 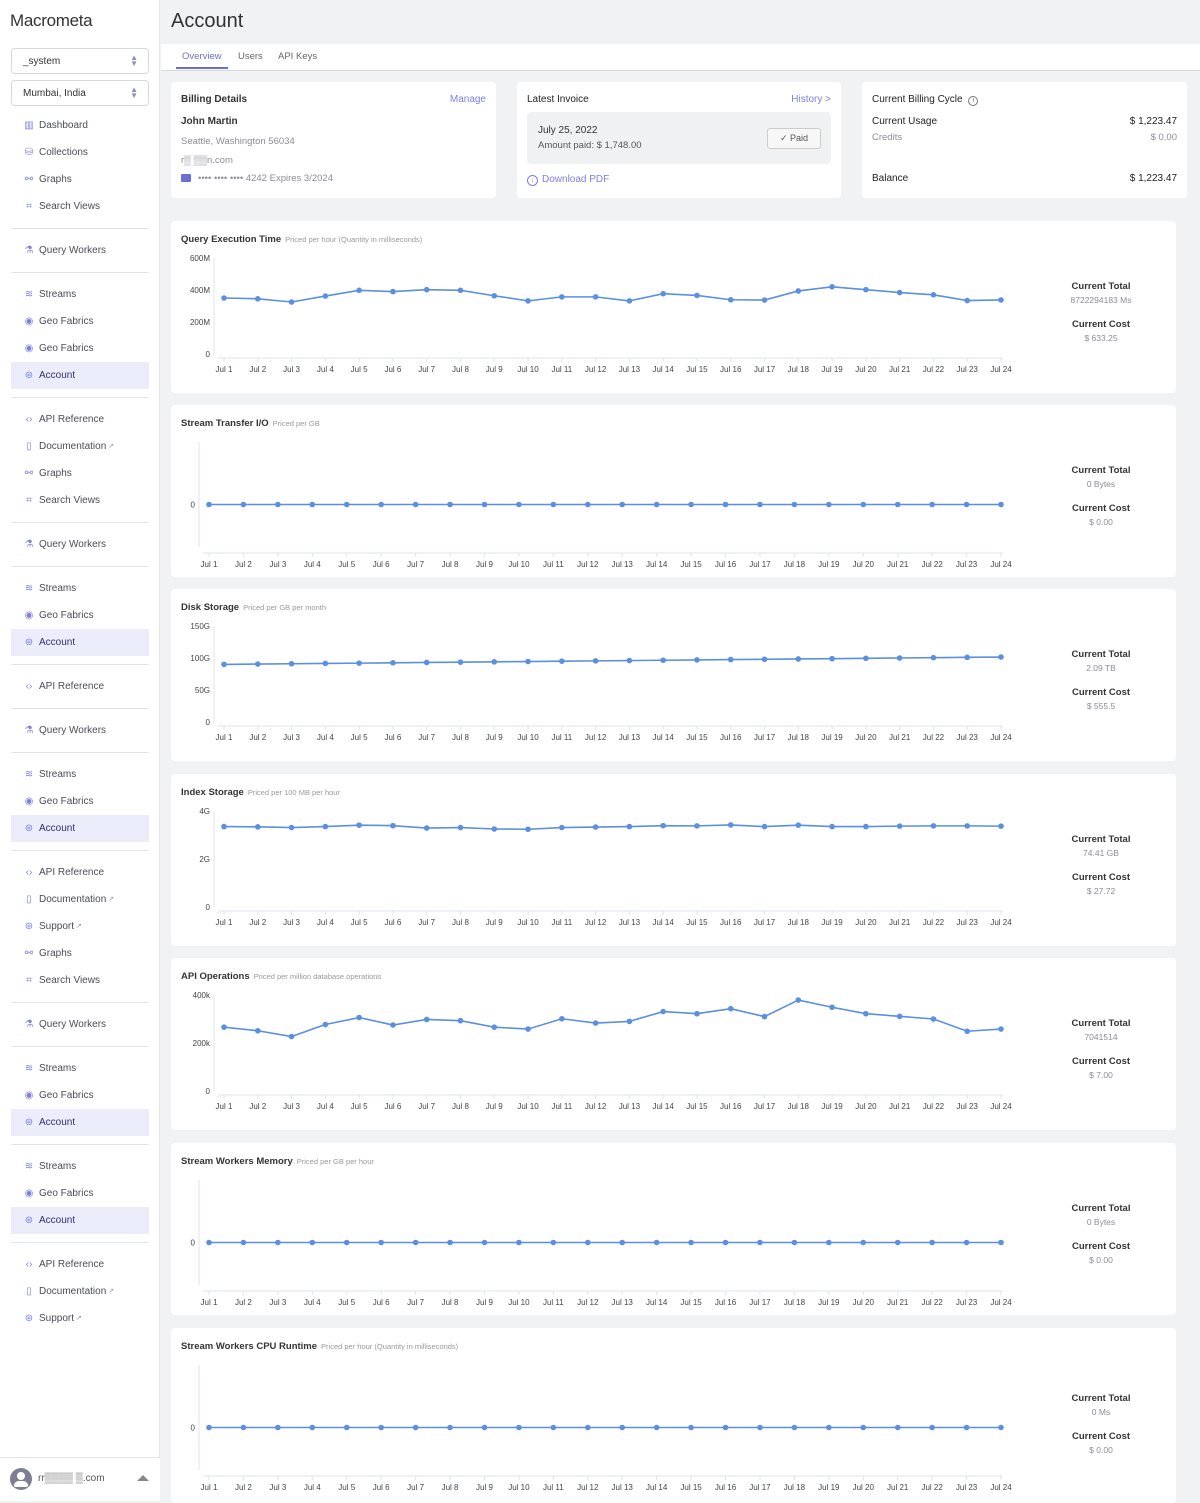 What do you see at coordinates (297, 56) in the screenshot?
I see `tab-api-keys: API Keys` at bounding box center [297, 56].